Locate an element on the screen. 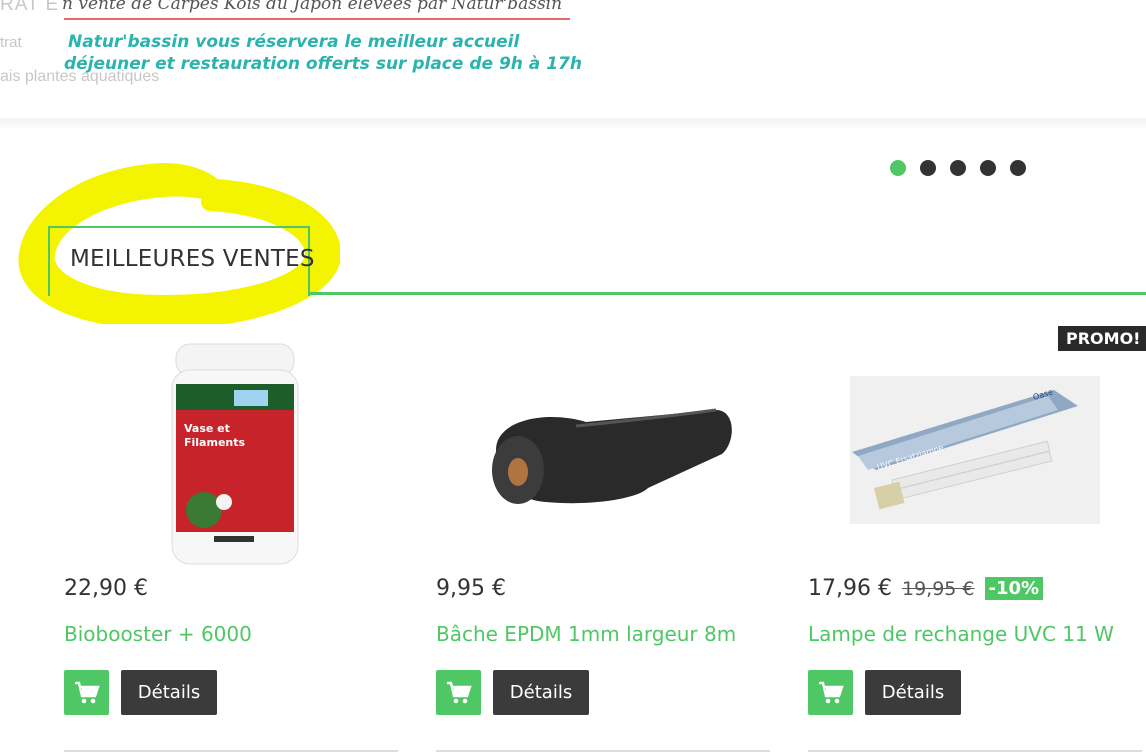 The width and height of the screenshot is (1146, 756). product-name-link: Biobooster + 6000 is located at coordinates (158, 634).